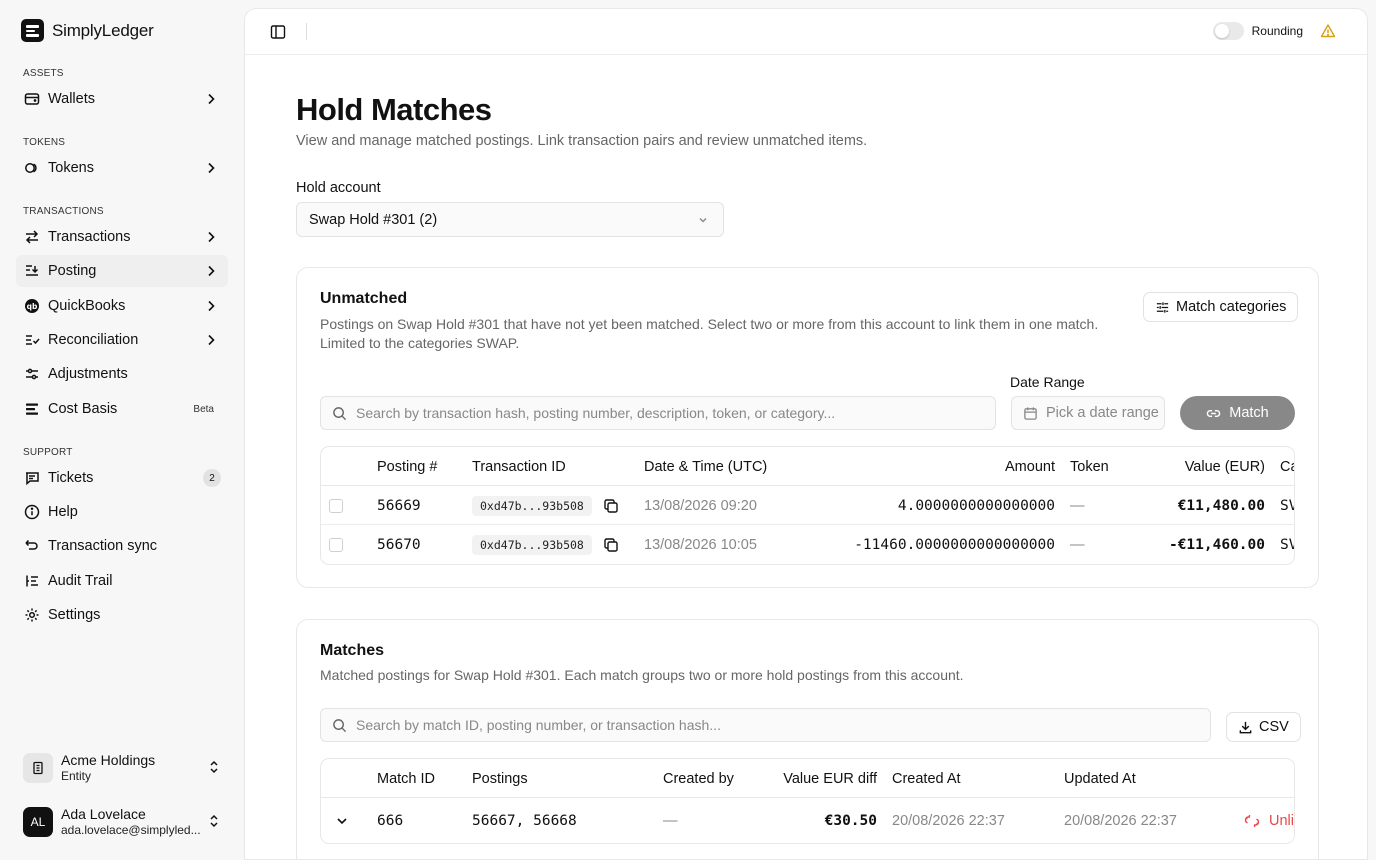  I want to click on sidebar-item-quickbooks: qb QuickBooks, so click(122, 306).